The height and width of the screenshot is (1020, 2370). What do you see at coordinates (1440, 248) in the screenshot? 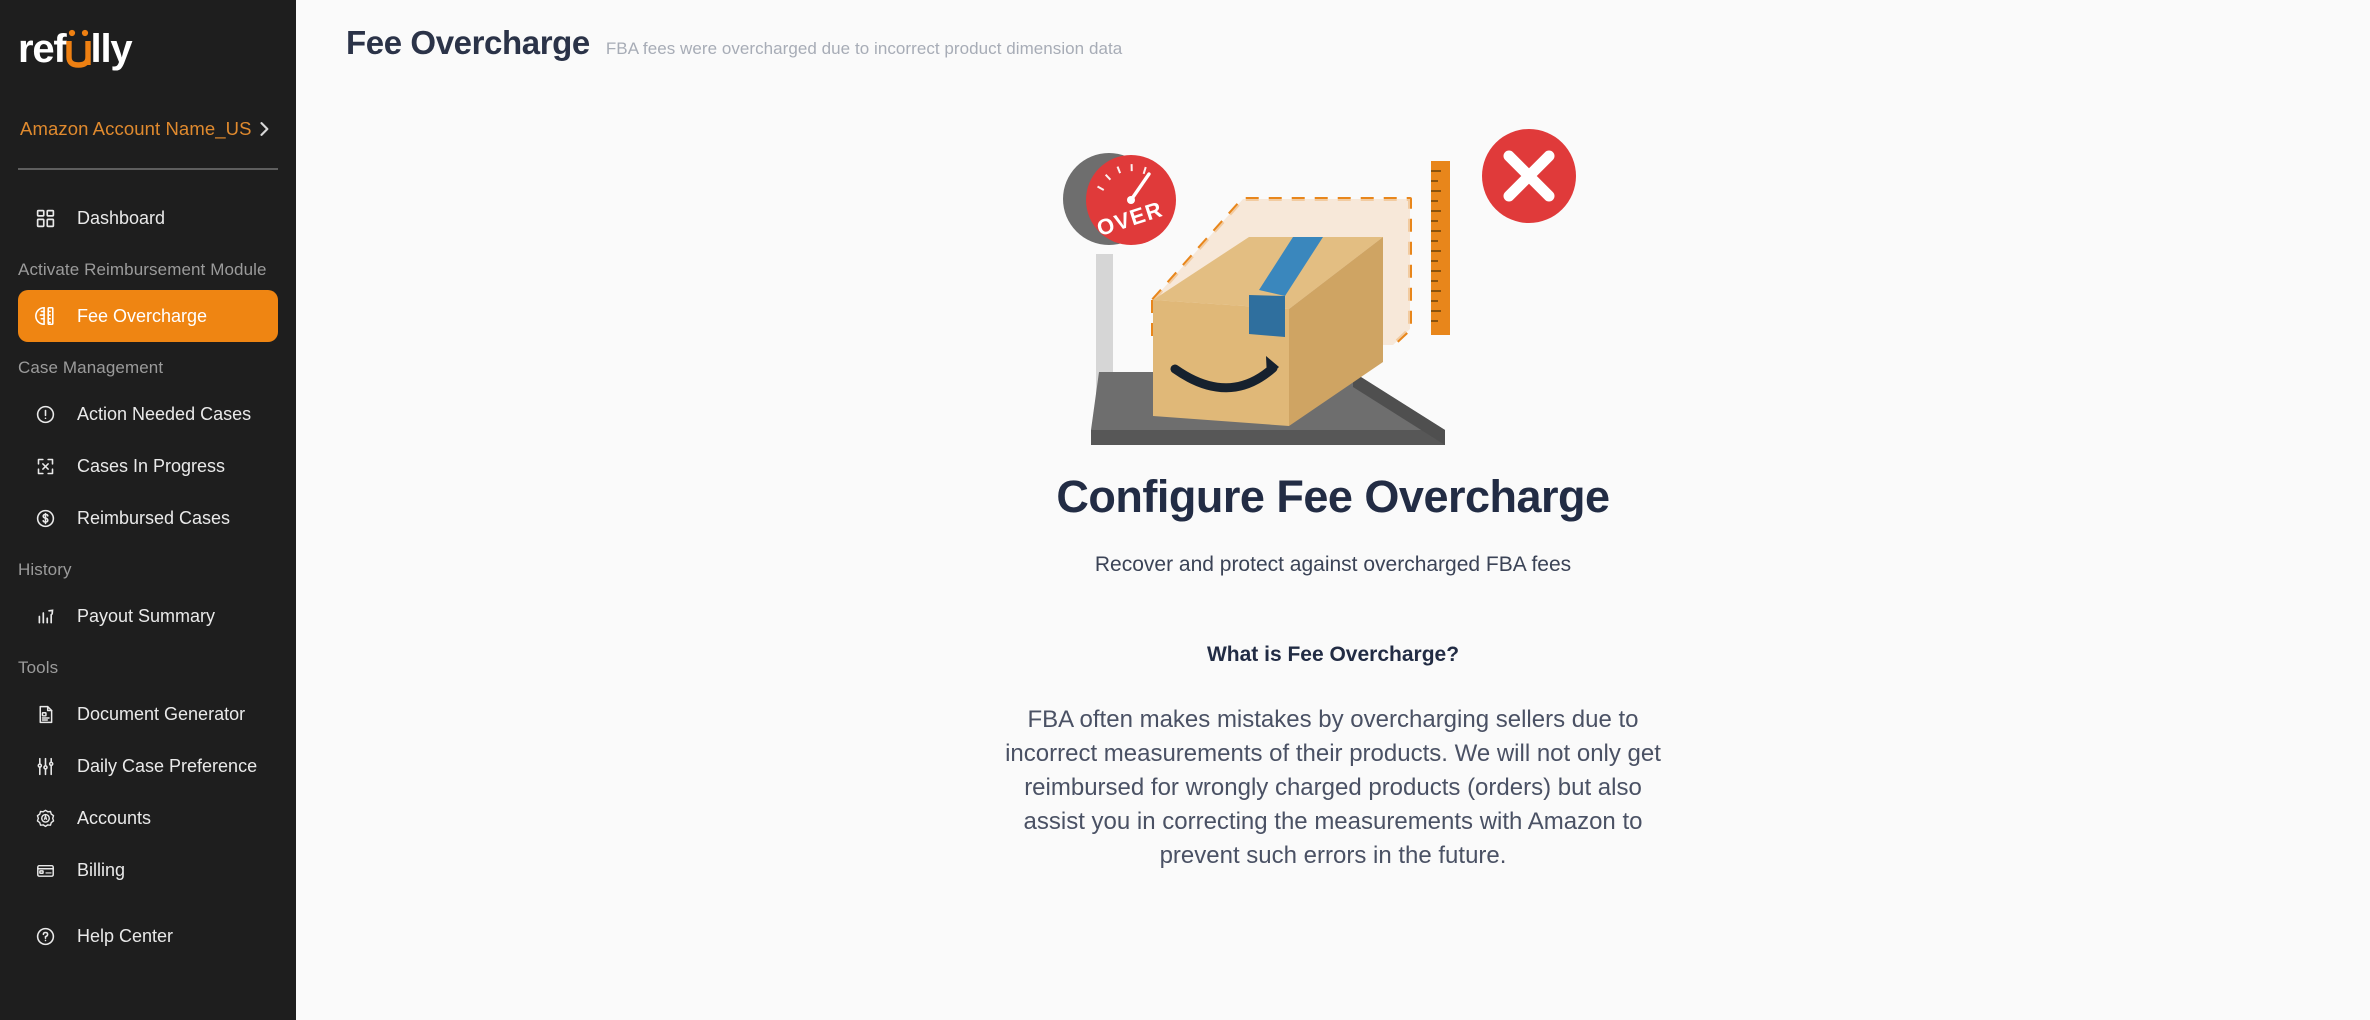
I see `ruler-icon` at bounding box center [1440, 248].